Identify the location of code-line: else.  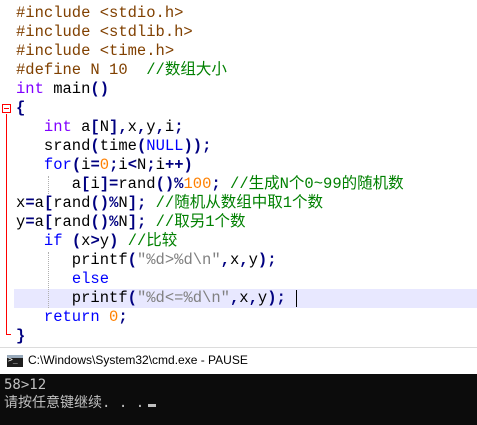
(62, 279).